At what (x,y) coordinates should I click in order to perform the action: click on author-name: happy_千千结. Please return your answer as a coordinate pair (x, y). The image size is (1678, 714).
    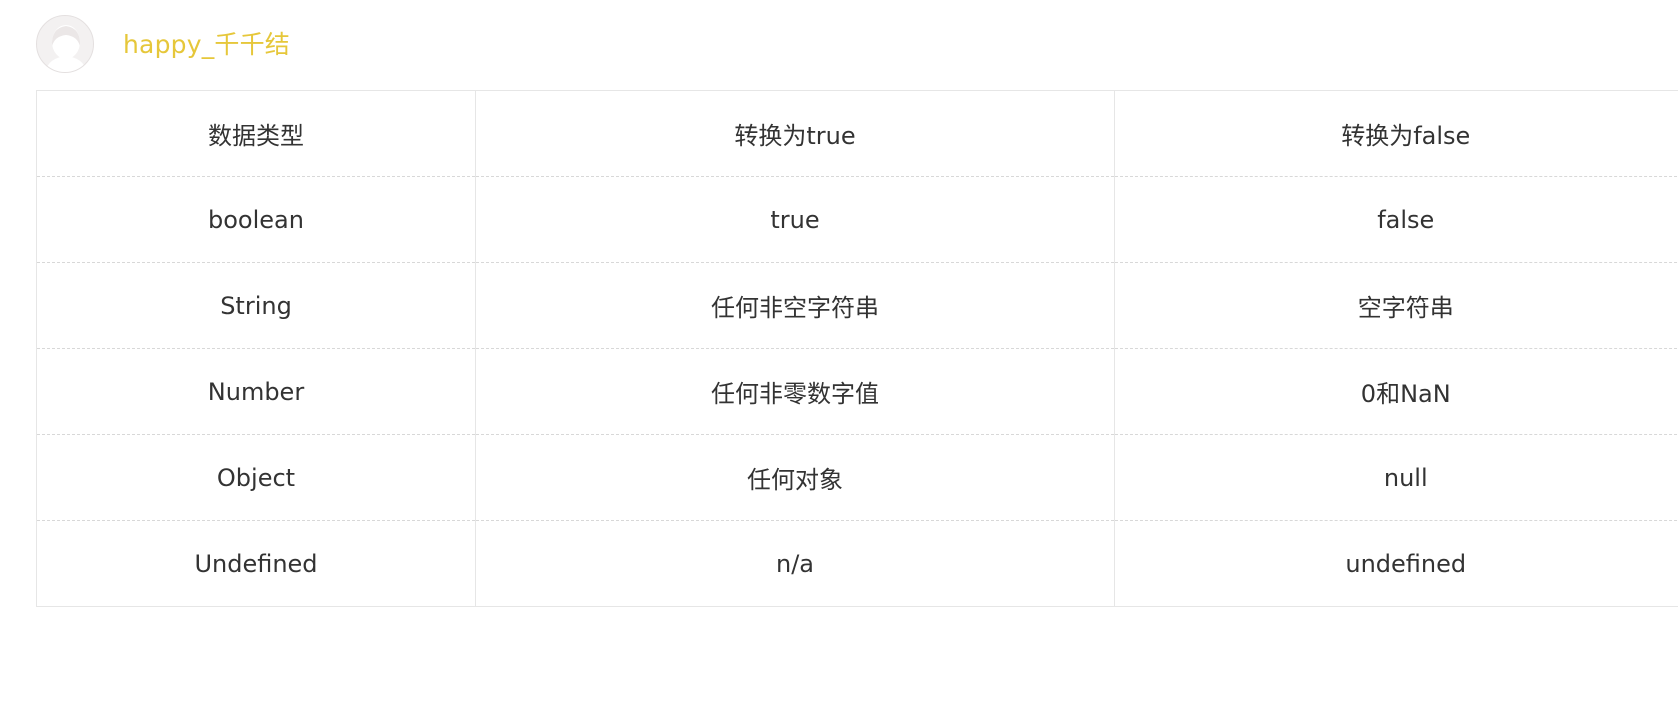
    Looking at the image, I should click on (206, 44).